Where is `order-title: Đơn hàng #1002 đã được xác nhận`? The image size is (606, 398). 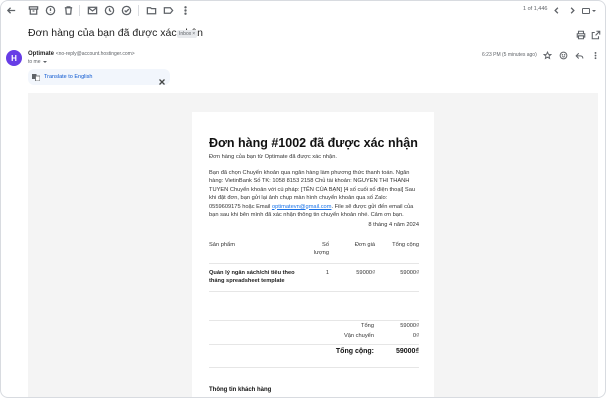 order-title: Đơn hàng #1002 đã được xác nhận is located at coordinates (313, 143).